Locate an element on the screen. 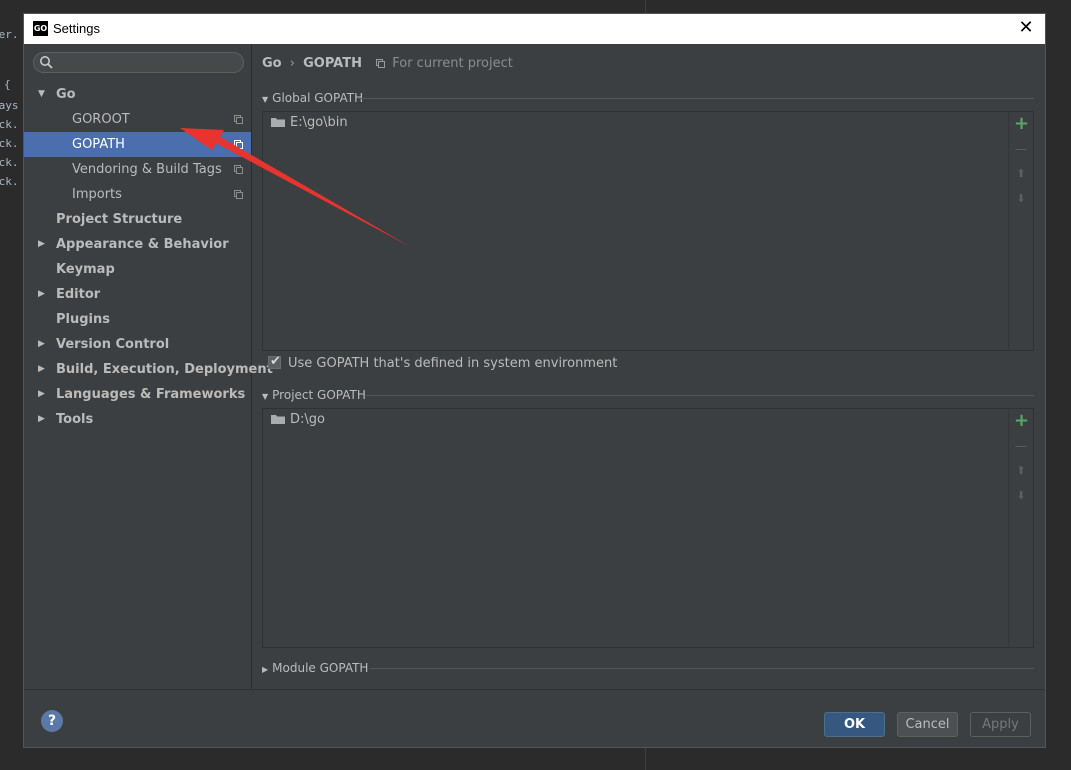 Image resolution: width=1071 pixels, height=770 pixels. sidebar-item-tools: ▶ Tools is located at coordinates (137, 419).